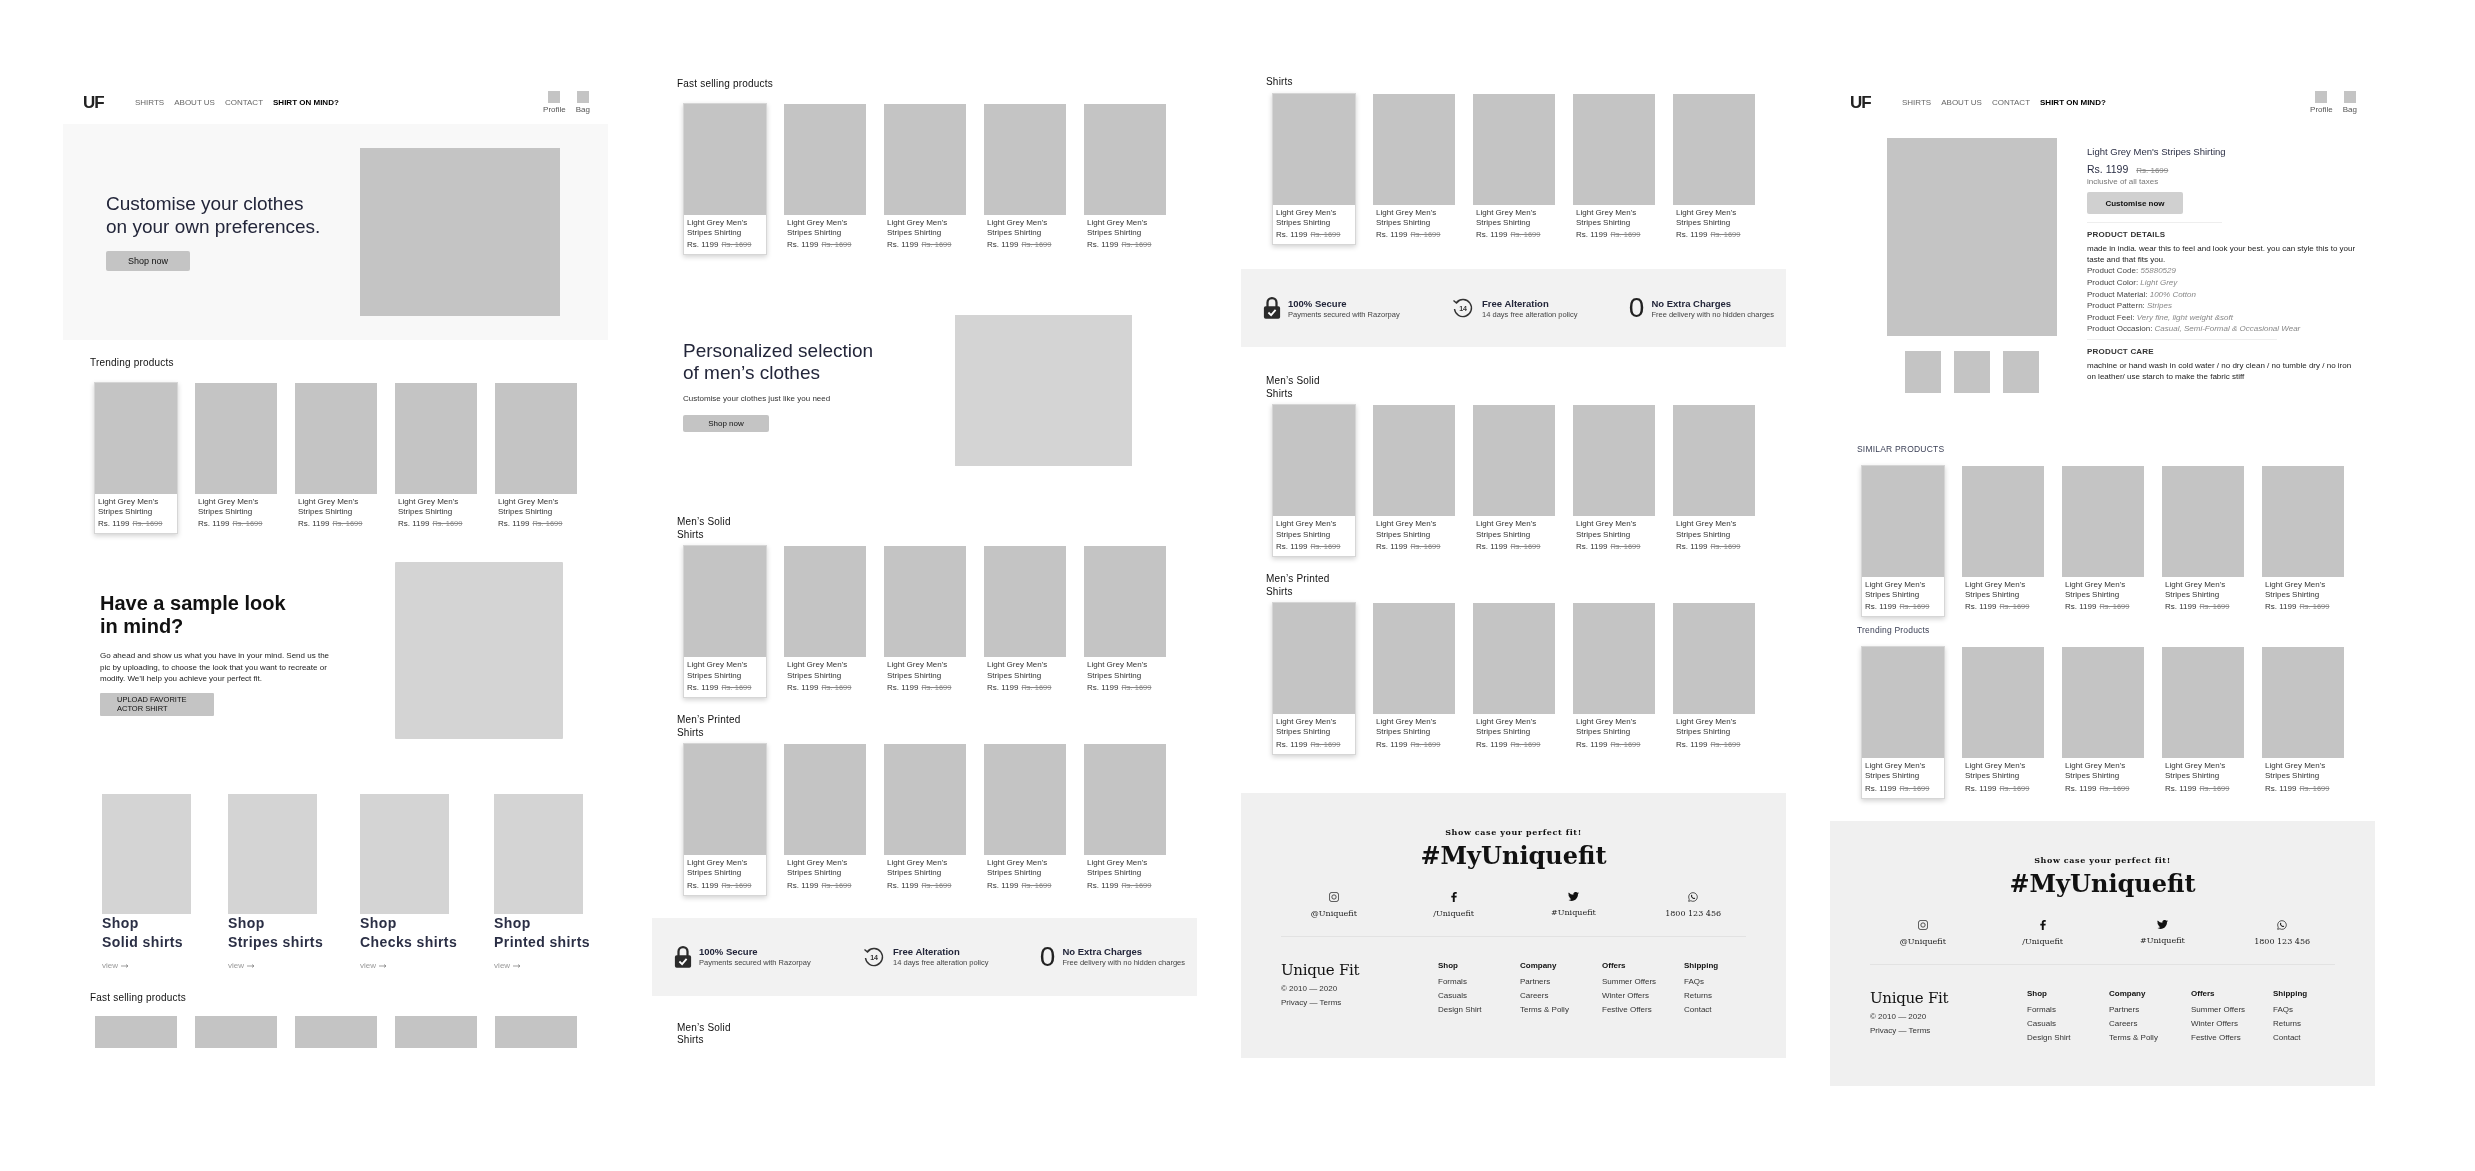  What do you see at coordinates (778, 361) in the screenshot?
I see `section-title: Personalized selection of men’s clothes` at bounding box center [778, 361].